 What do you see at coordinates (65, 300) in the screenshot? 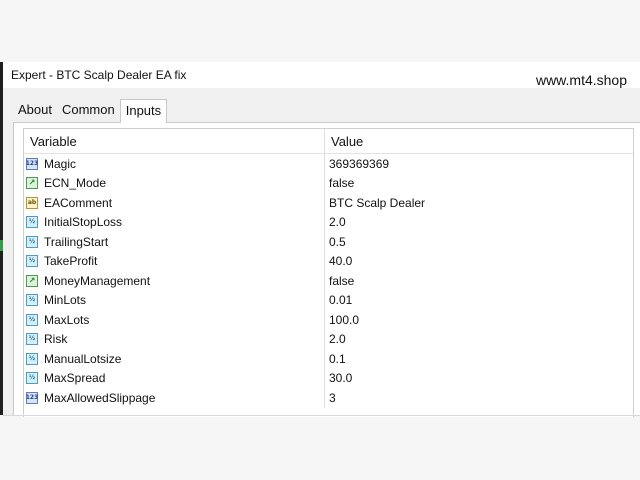
I see `variable-name: MinLots` at bounding box center [65, 300].